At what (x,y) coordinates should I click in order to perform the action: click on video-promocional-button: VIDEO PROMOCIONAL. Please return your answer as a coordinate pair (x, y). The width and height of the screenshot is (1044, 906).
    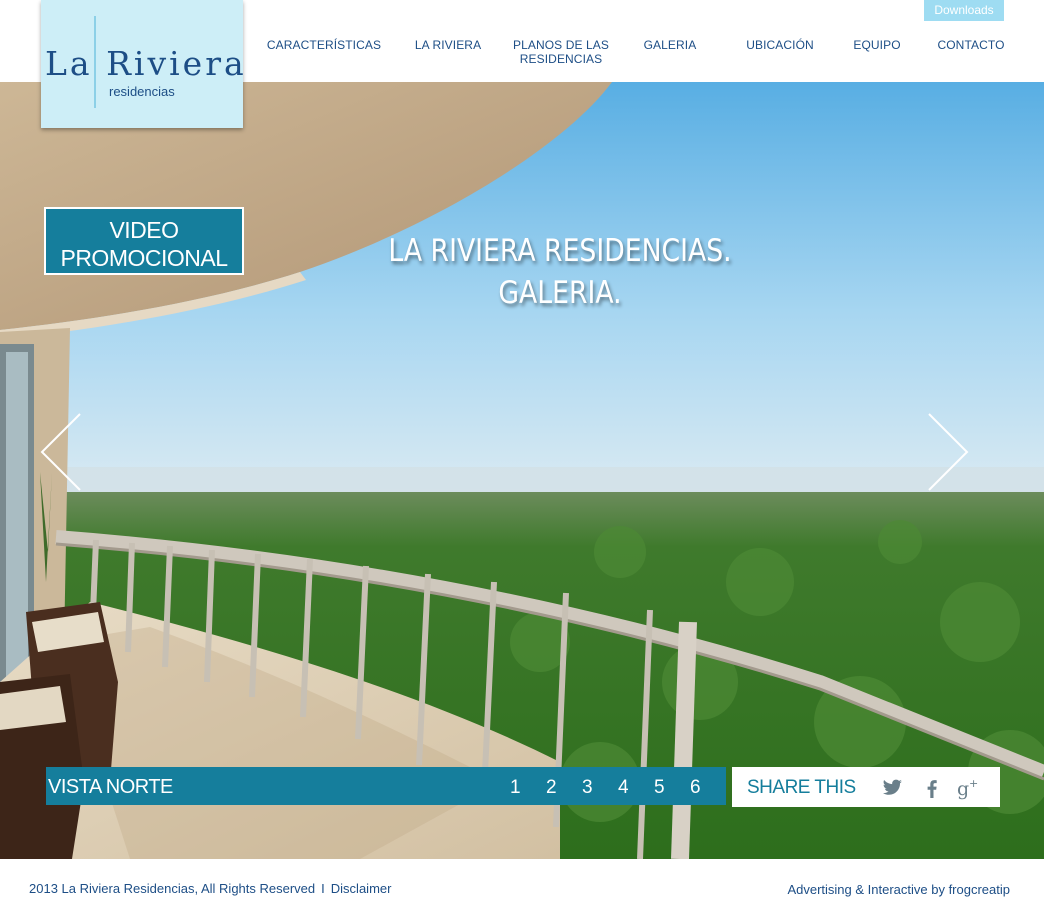
    Looking at the image, I should click on (144, 241).